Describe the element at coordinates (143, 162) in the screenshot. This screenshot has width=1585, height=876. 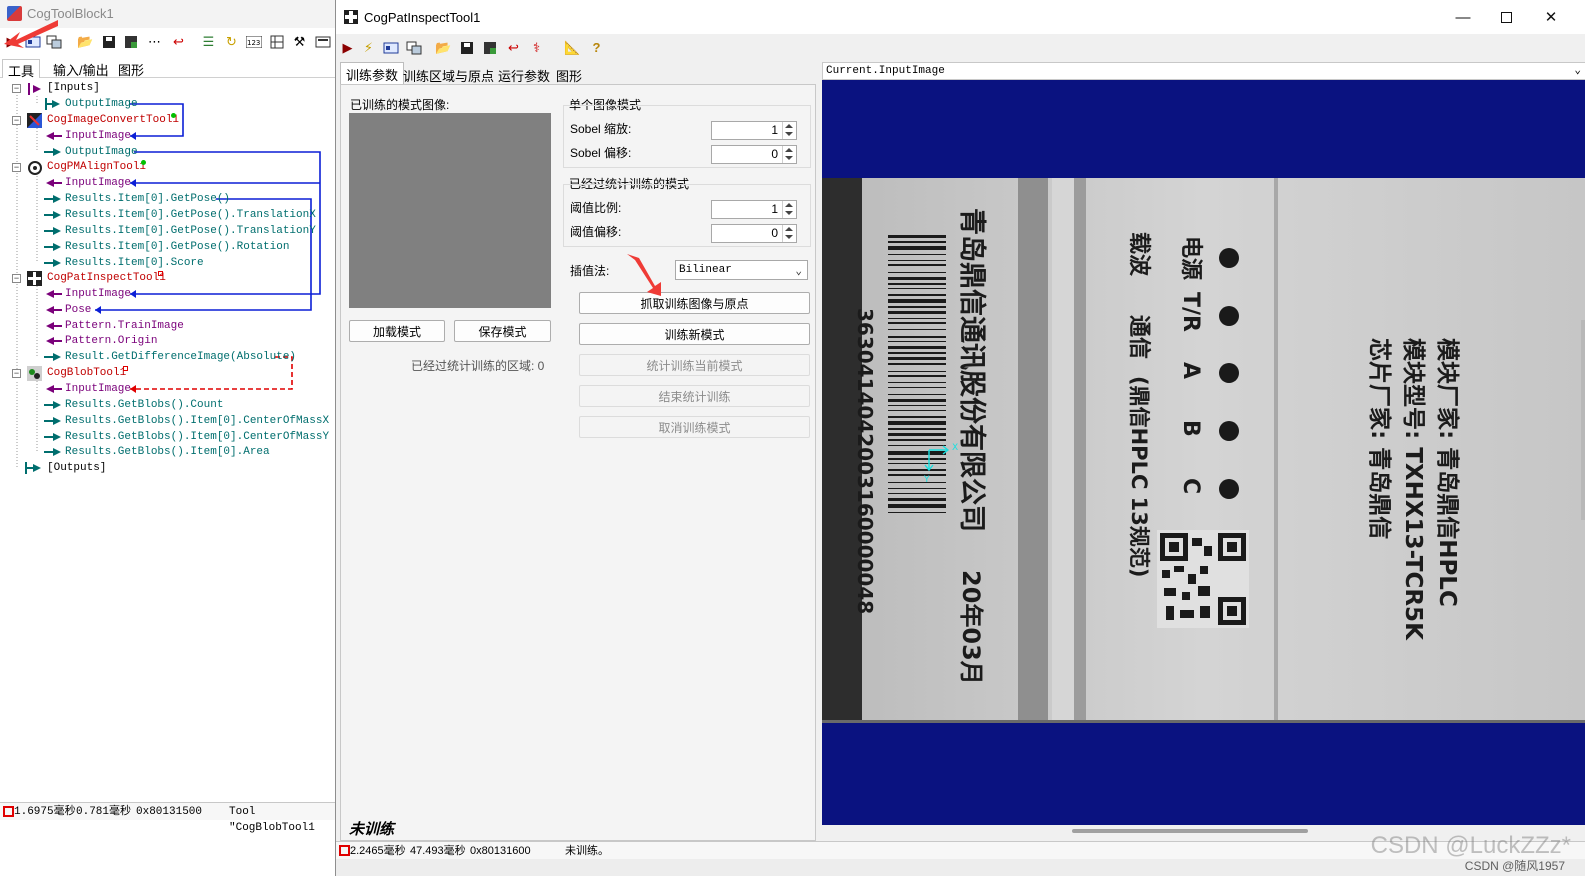
I see `tool-status-dot` at that location.